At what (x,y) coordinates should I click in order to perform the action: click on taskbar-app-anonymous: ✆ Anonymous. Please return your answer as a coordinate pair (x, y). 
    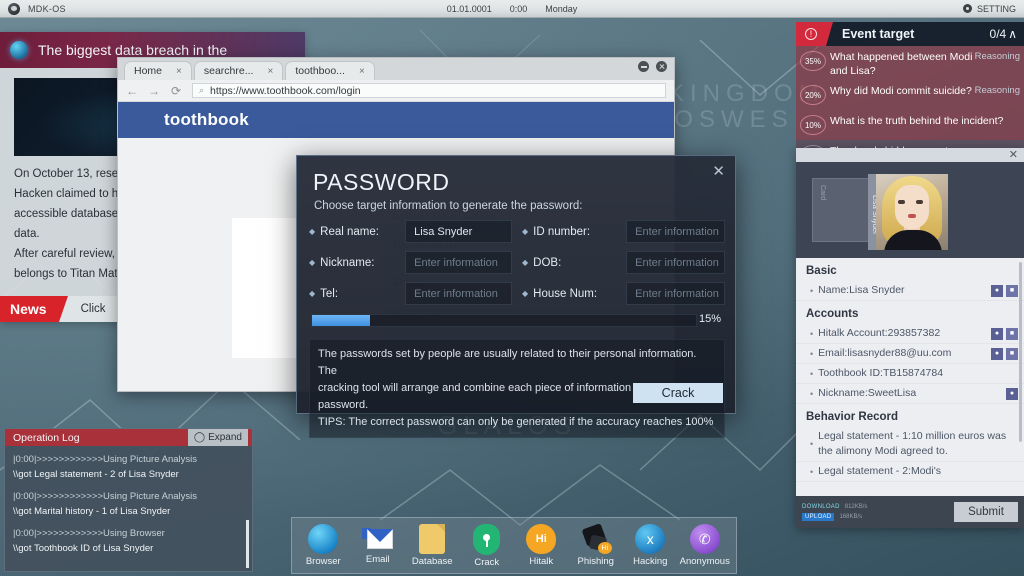
    Looking at the image, I should click on (705, 545).